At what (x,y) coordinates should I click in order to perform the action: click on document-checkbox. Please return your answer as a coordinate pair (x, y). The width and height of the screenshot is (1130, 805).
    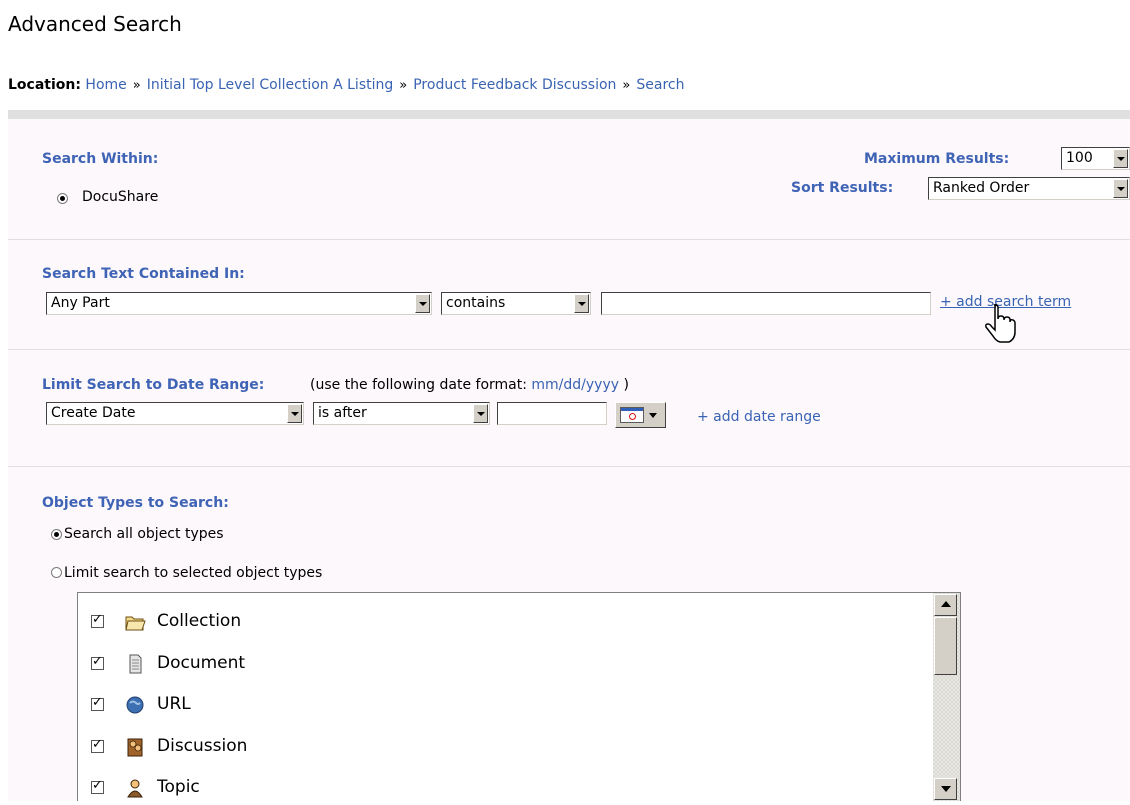
    Looking at the image, I should click on (97, 662).